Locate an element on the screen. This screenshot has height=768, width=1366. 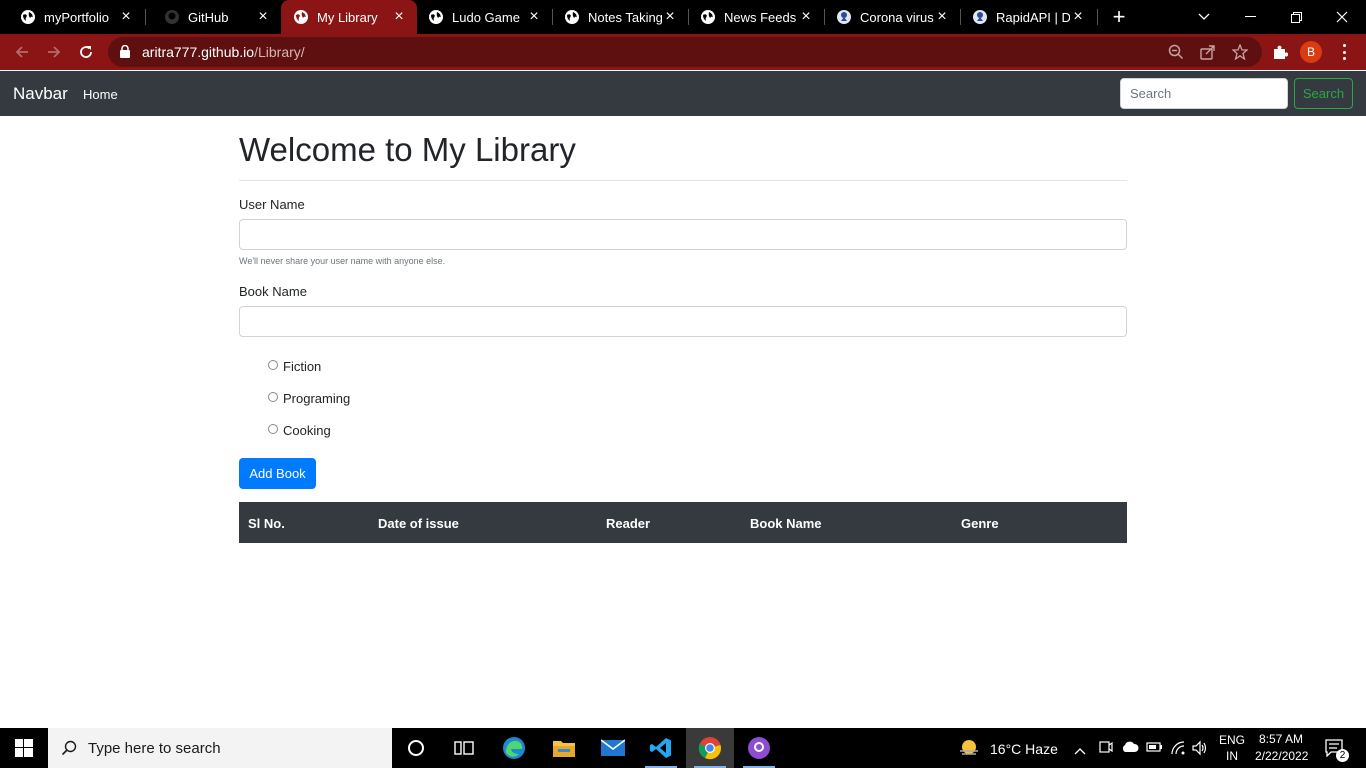
url-host: aritra777.github.io is located at coordinates (198, 52).